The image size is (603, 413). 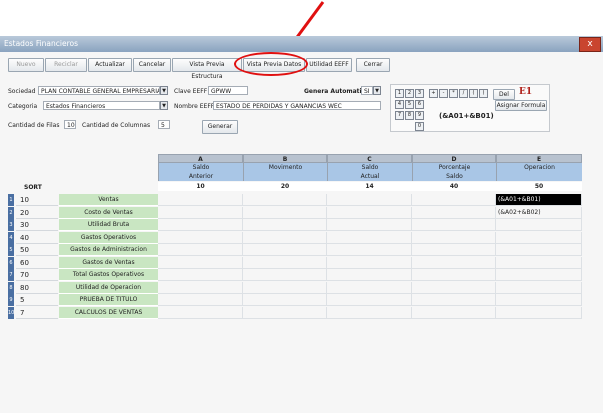 What do you see at coordinates (419, 126) in the screenshot?
I see `calc-key-r4-0: 0` at bounding box center [419, 126].